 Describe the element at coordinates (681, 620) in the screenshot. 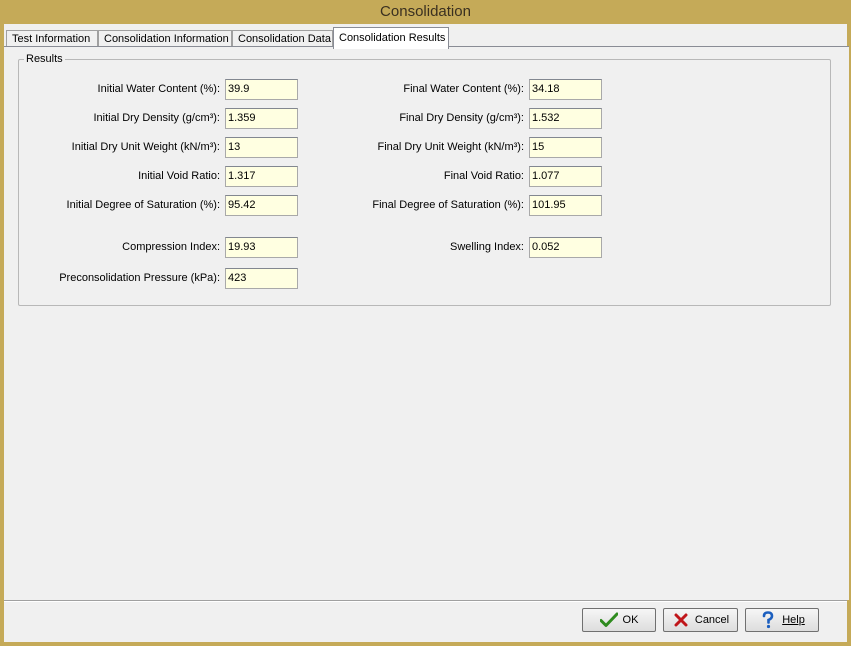

I see `x-icon` at that location.